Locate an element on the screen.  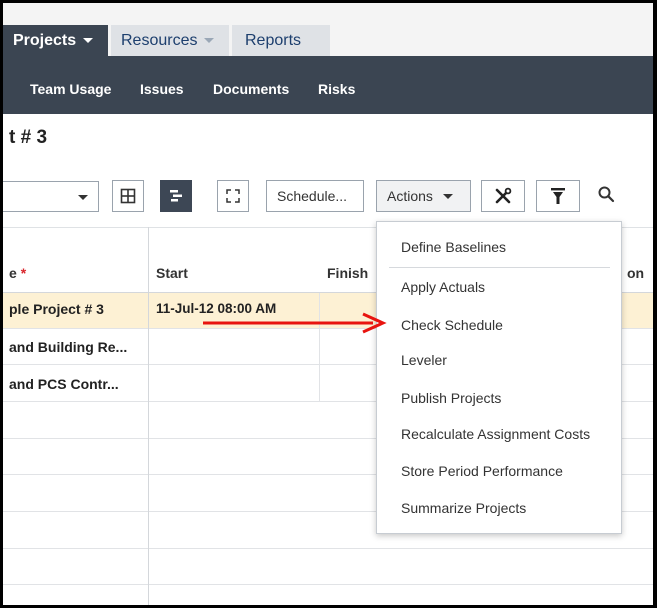
column-header-partial: on is located at coordinates (635, 273).